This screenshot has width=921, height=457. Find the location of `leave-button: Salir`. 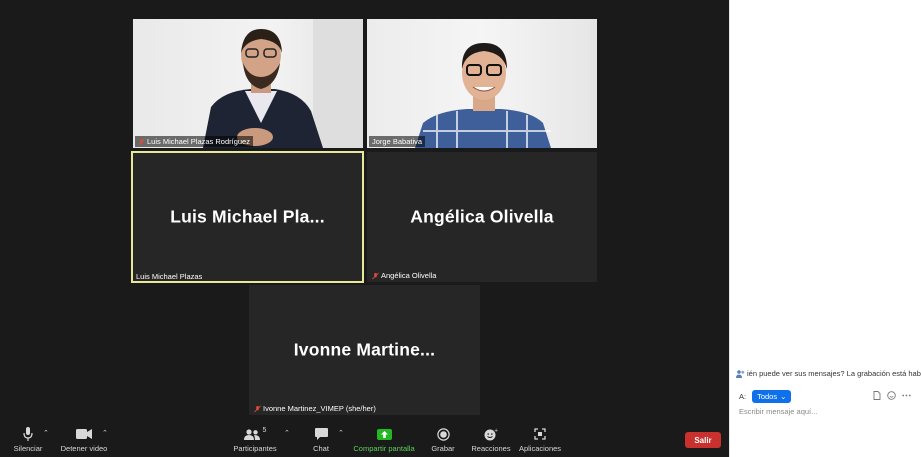

leave-button: Salir is located at coordinates (703, 440).